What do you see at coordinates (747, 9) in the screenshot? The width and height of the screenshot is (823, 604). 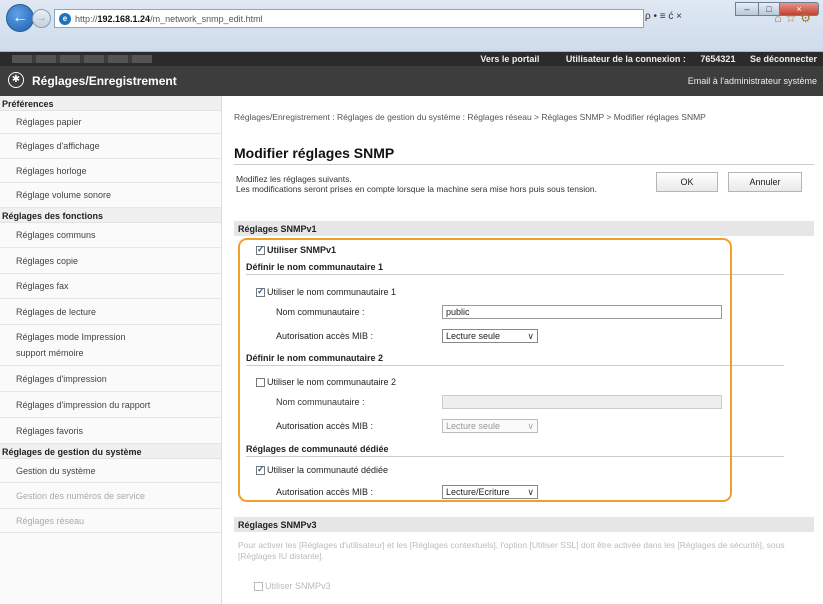 I see `minimize-button: –` at bounding box center [747, 9].